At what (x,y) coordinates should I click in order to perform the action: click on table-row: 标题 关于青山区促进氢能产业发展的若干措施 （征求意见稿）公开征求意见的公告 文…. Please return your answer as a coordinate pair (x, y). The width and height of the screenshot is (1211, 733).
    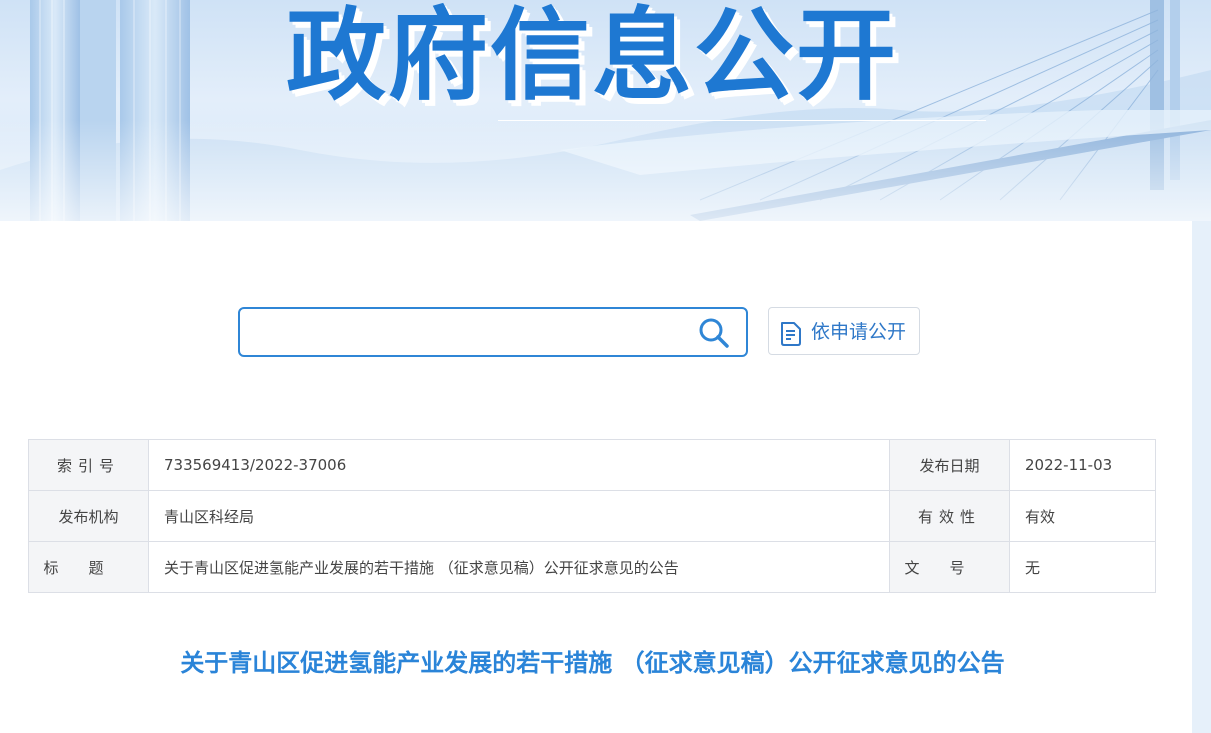
    Looking at the image, I should click on (592, 567).